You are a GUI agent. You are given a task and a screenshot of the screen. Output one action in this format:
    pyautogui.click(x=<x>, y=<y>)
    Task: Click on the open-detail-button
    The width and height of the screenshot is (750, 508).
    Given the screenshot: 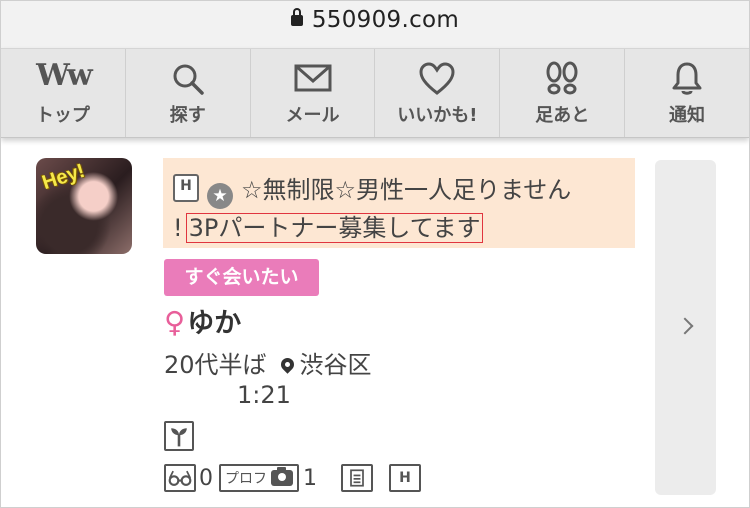 What is the action you would take?
    pyautogui.click(x=685, y=327)
    